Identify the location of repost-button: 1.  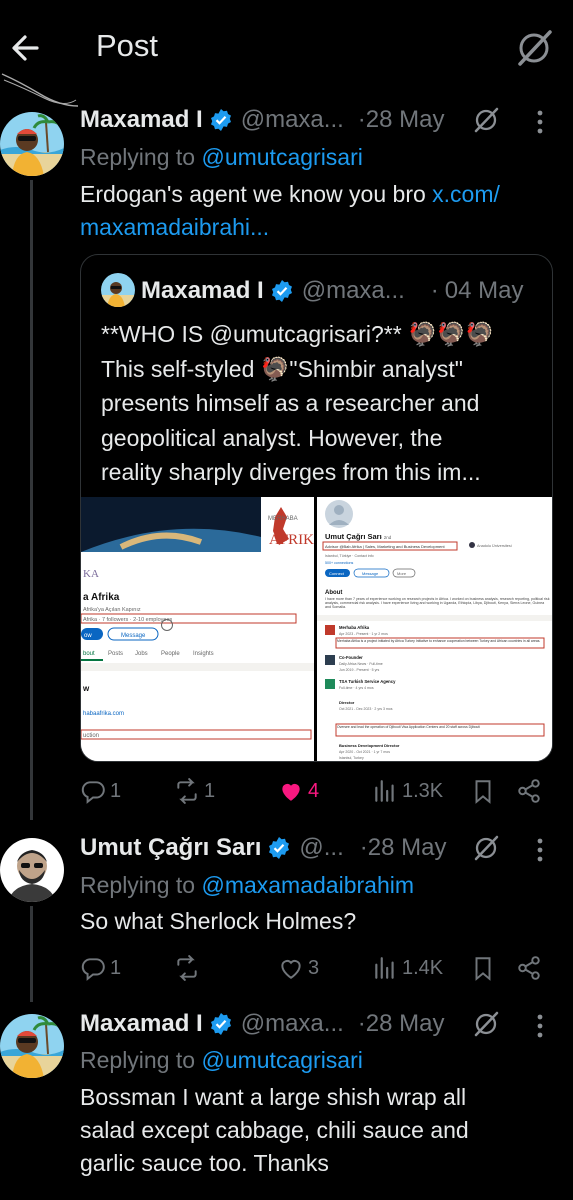
(194, 791).